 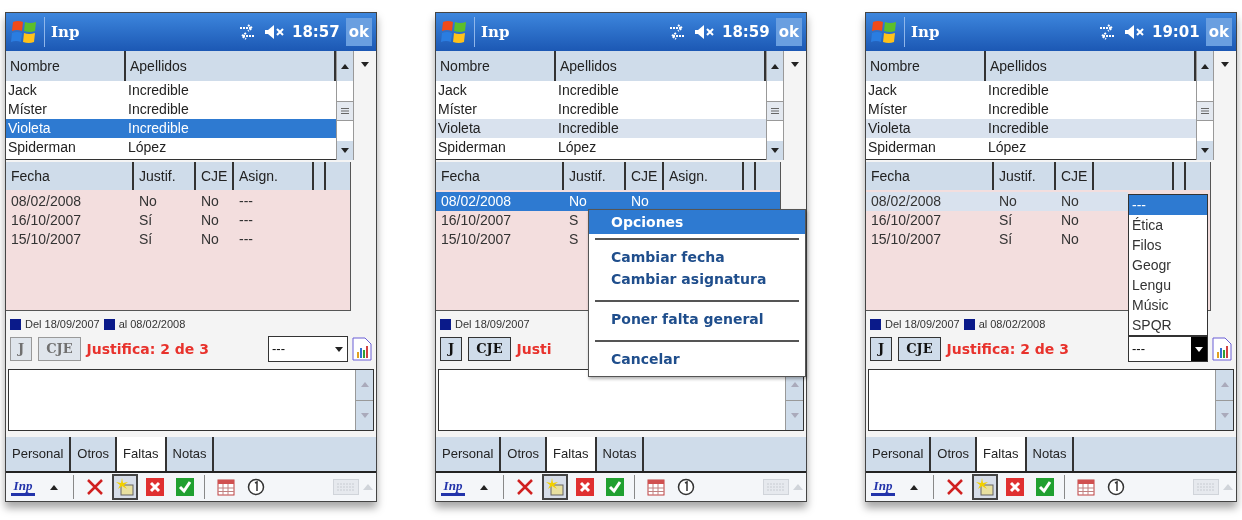 What do you see at coordinates (697, 279) in the screenshot?
I see `menu-item: Cambiar asignatura` at bounding box center [697, 279].